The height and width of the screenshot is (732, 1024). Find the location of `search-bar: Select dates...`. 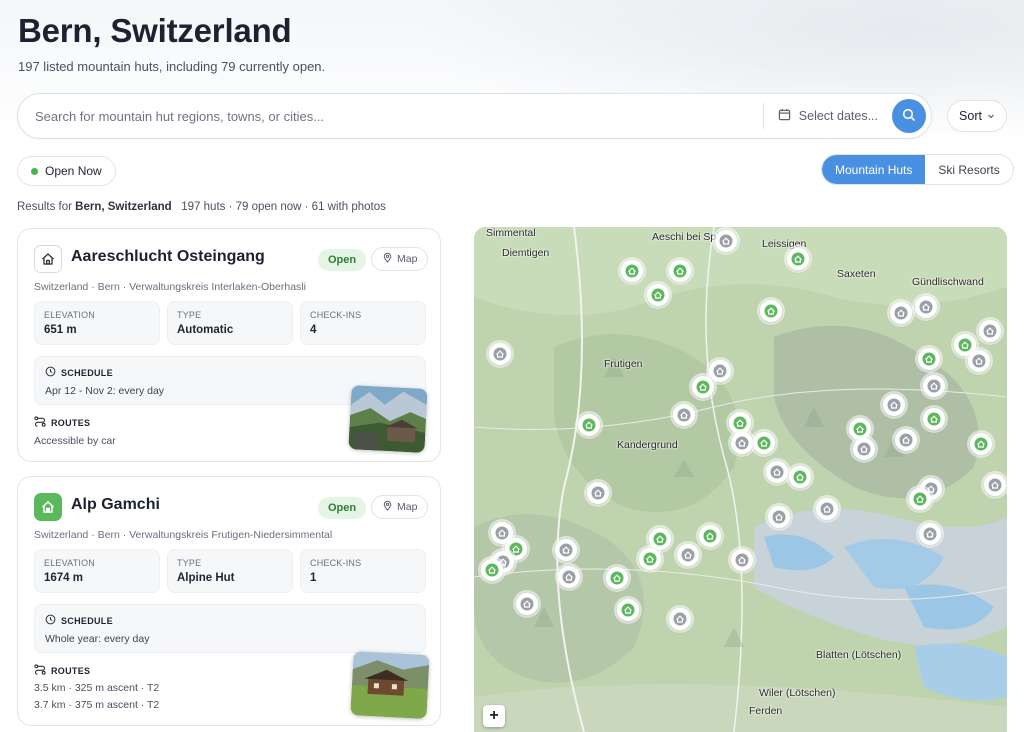

search-bar: Select dates... is located at coordinates (474, 116).